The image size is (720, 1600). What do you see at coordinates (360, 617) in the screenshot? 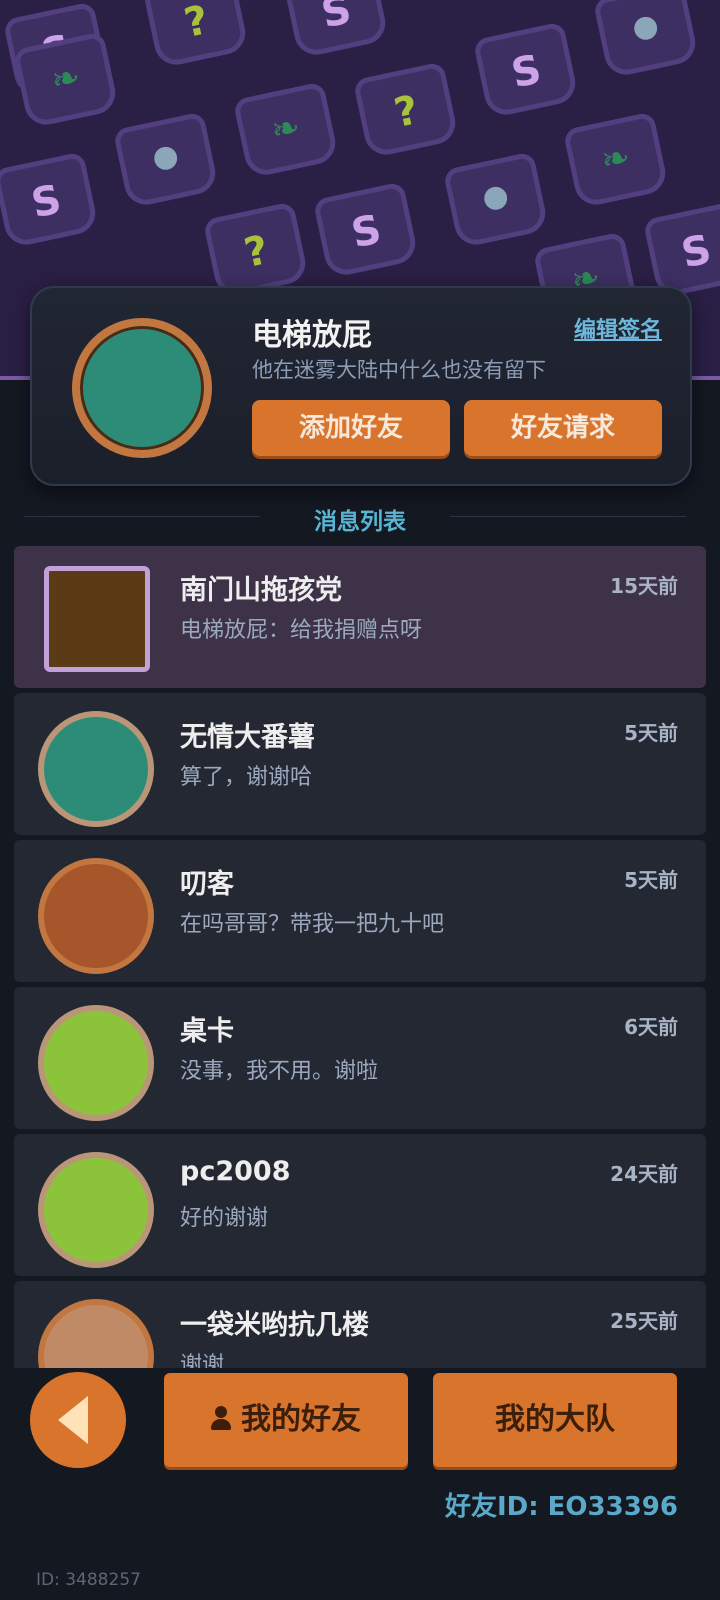
I see `message-item: 南门山拖孩党 电梯放屁：给我捐赠点呀 15天前` at bounding box center [360, 617].